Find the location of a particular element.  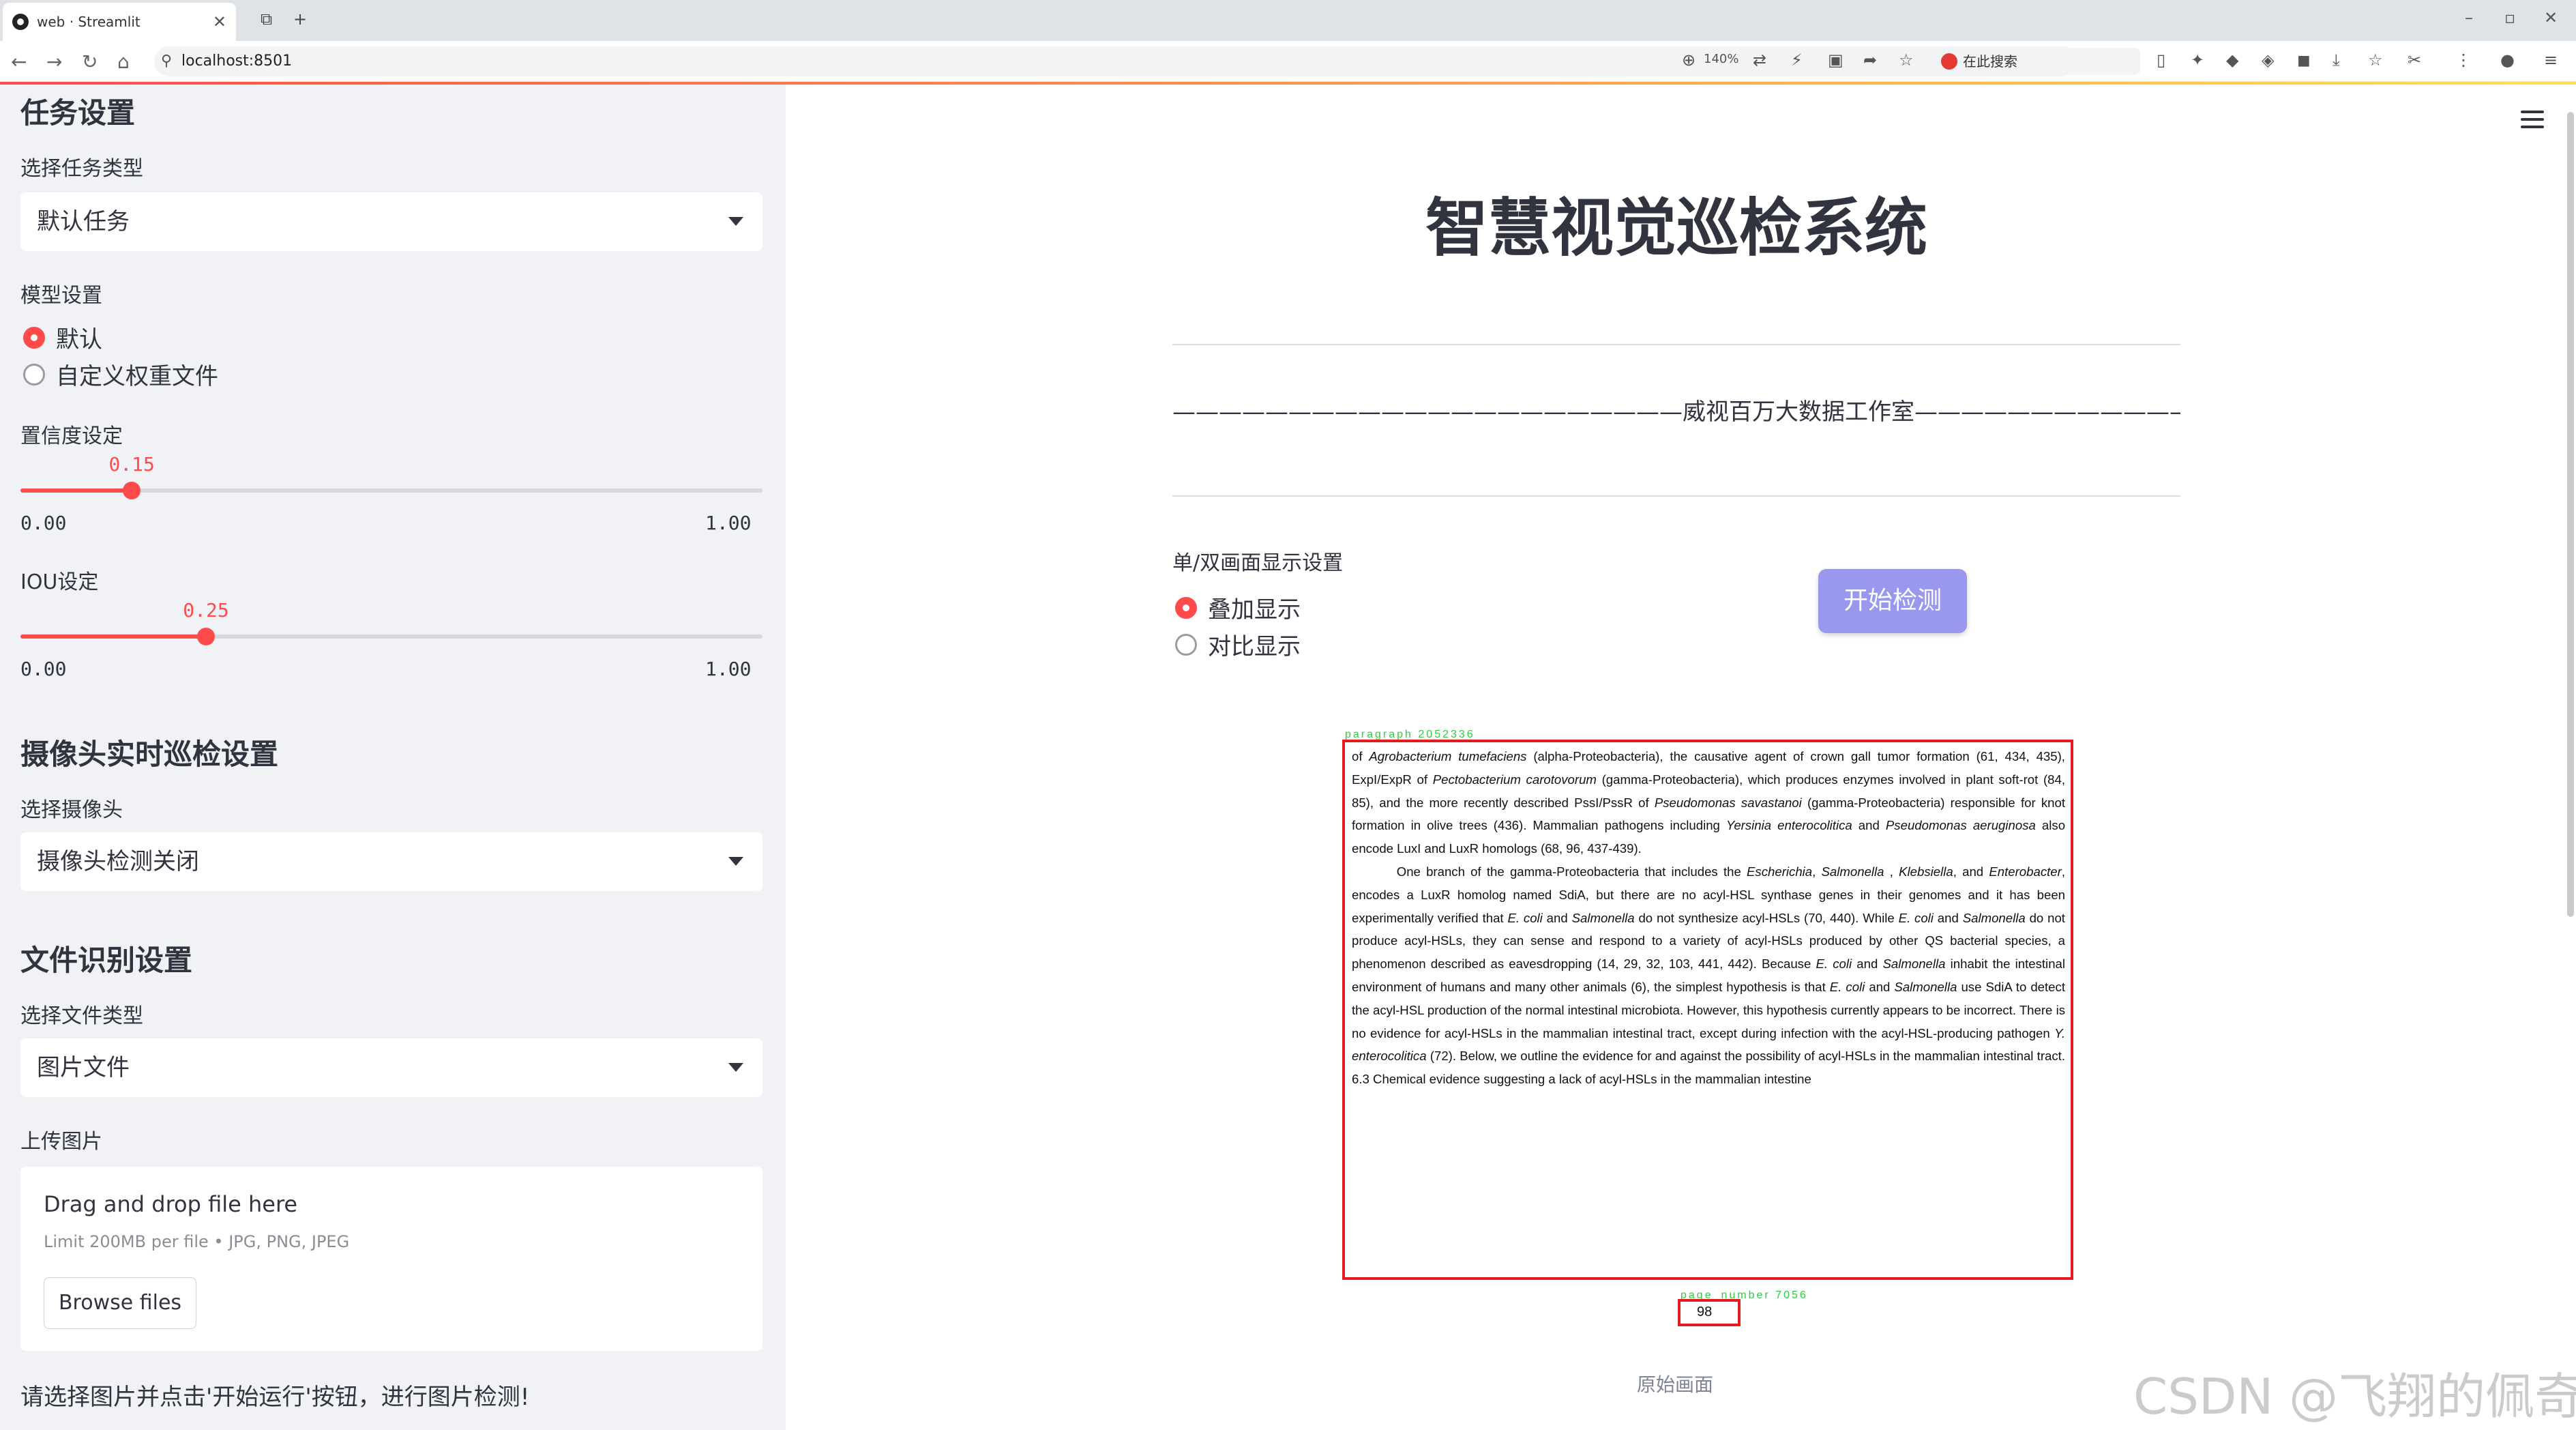

reload-icon: ↻ is located at coordinates (90, 62).